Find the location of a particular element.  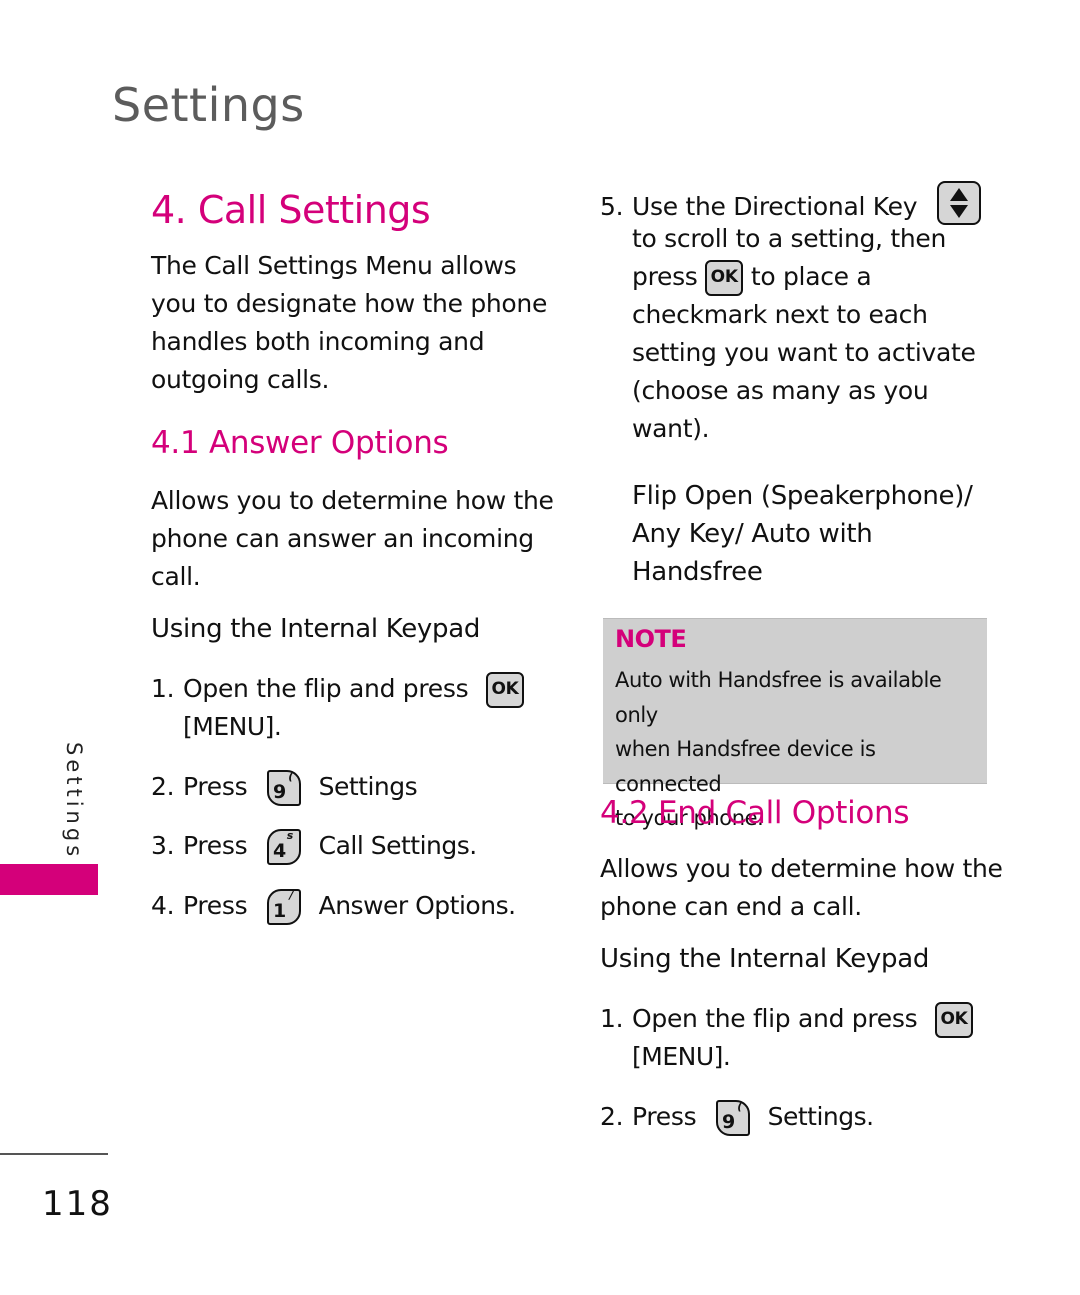

note-line: Auto with Handsfree is available only is located at coordinates (778, 697).